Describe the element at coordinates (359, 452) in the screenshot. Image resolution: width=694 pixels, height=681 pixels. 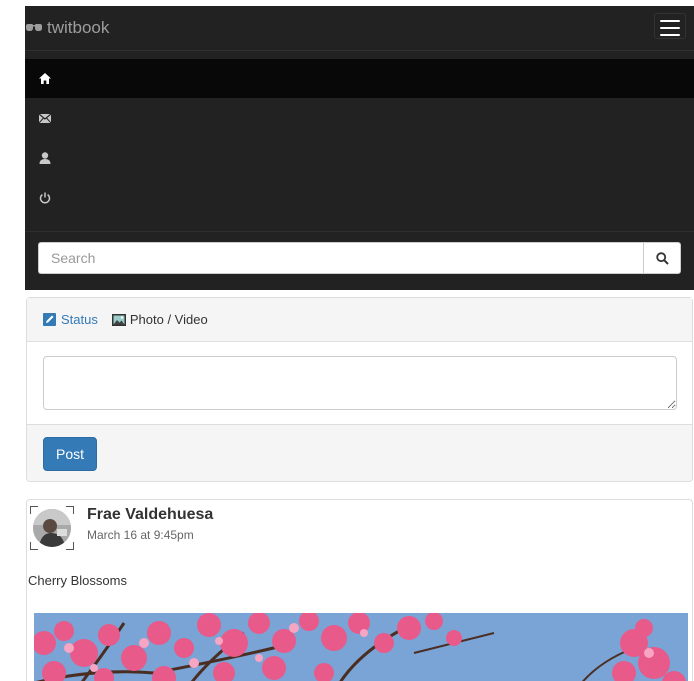
I see `composer-footer: Post` at that location.